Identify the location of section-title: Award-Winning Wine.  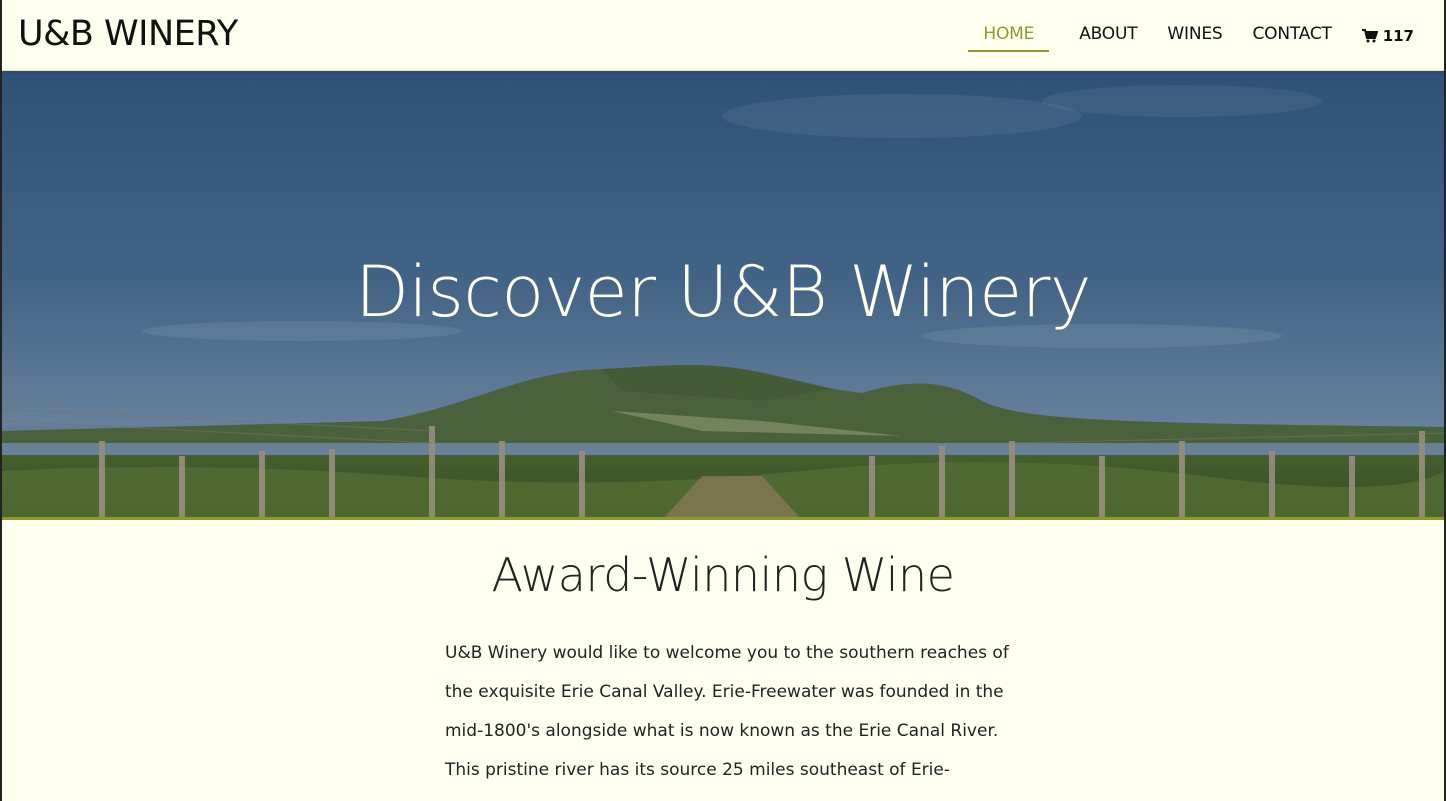
(723, 575).